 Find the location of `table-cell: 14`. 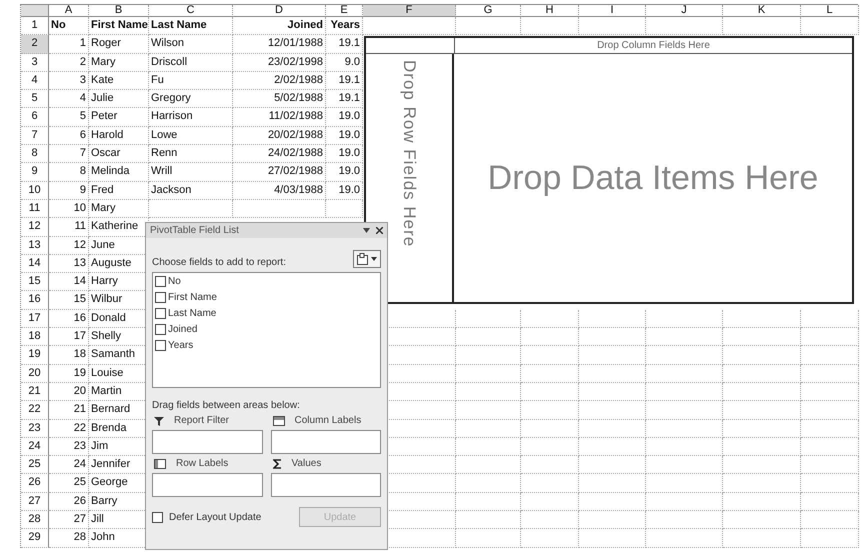

table-cell: 14 is located at coordinates (69, 282).